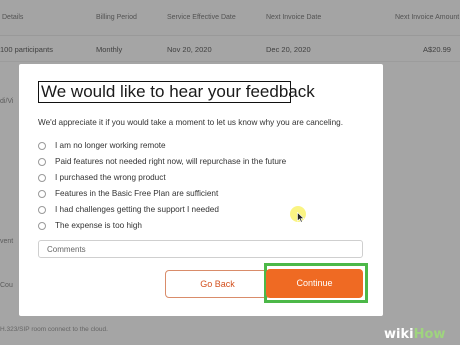  What do you see at coordinates (399, 334) in the screenshot?
I see `watermark-wiki: wiki` at bounding box center [399, 334].